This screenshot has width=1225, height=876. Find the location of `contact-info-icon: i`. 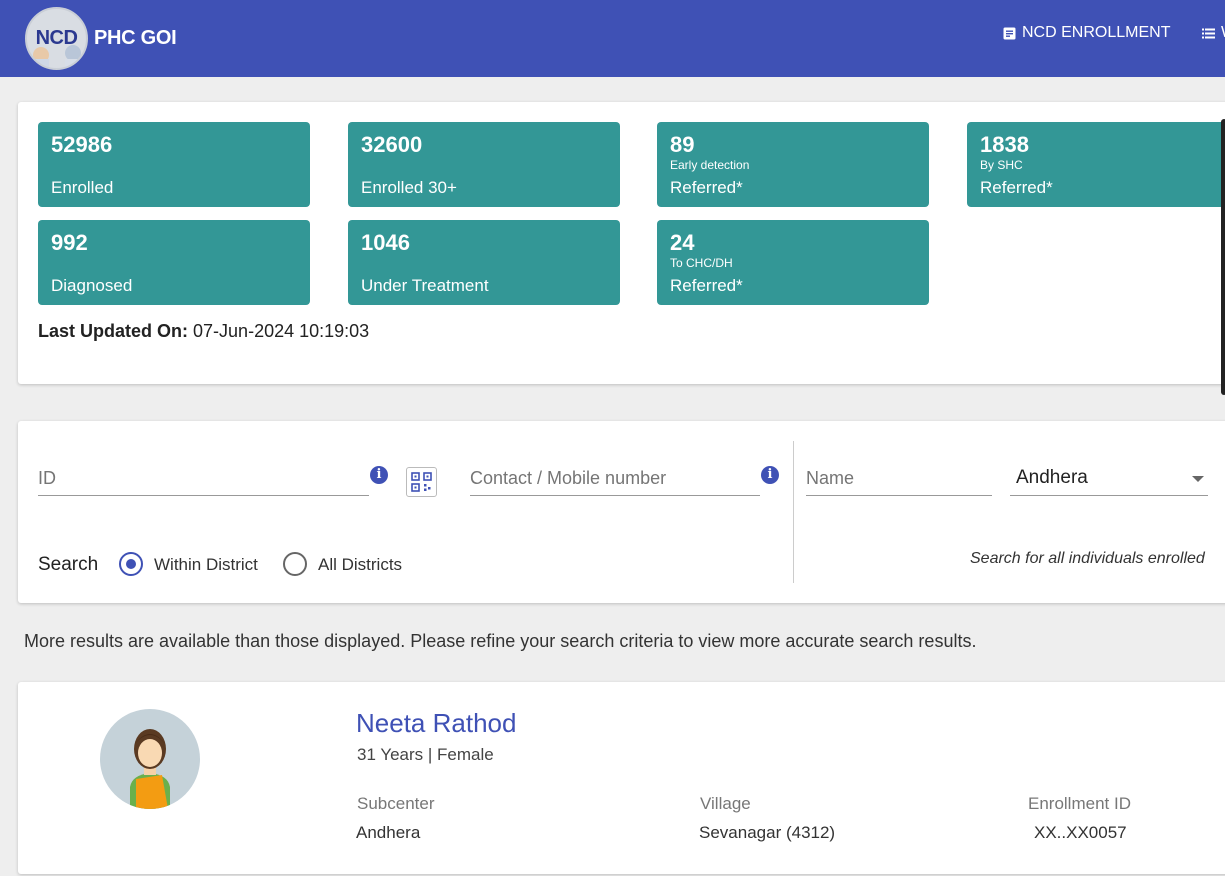

contact-info-icon: i is located at coordinates (770, 475).